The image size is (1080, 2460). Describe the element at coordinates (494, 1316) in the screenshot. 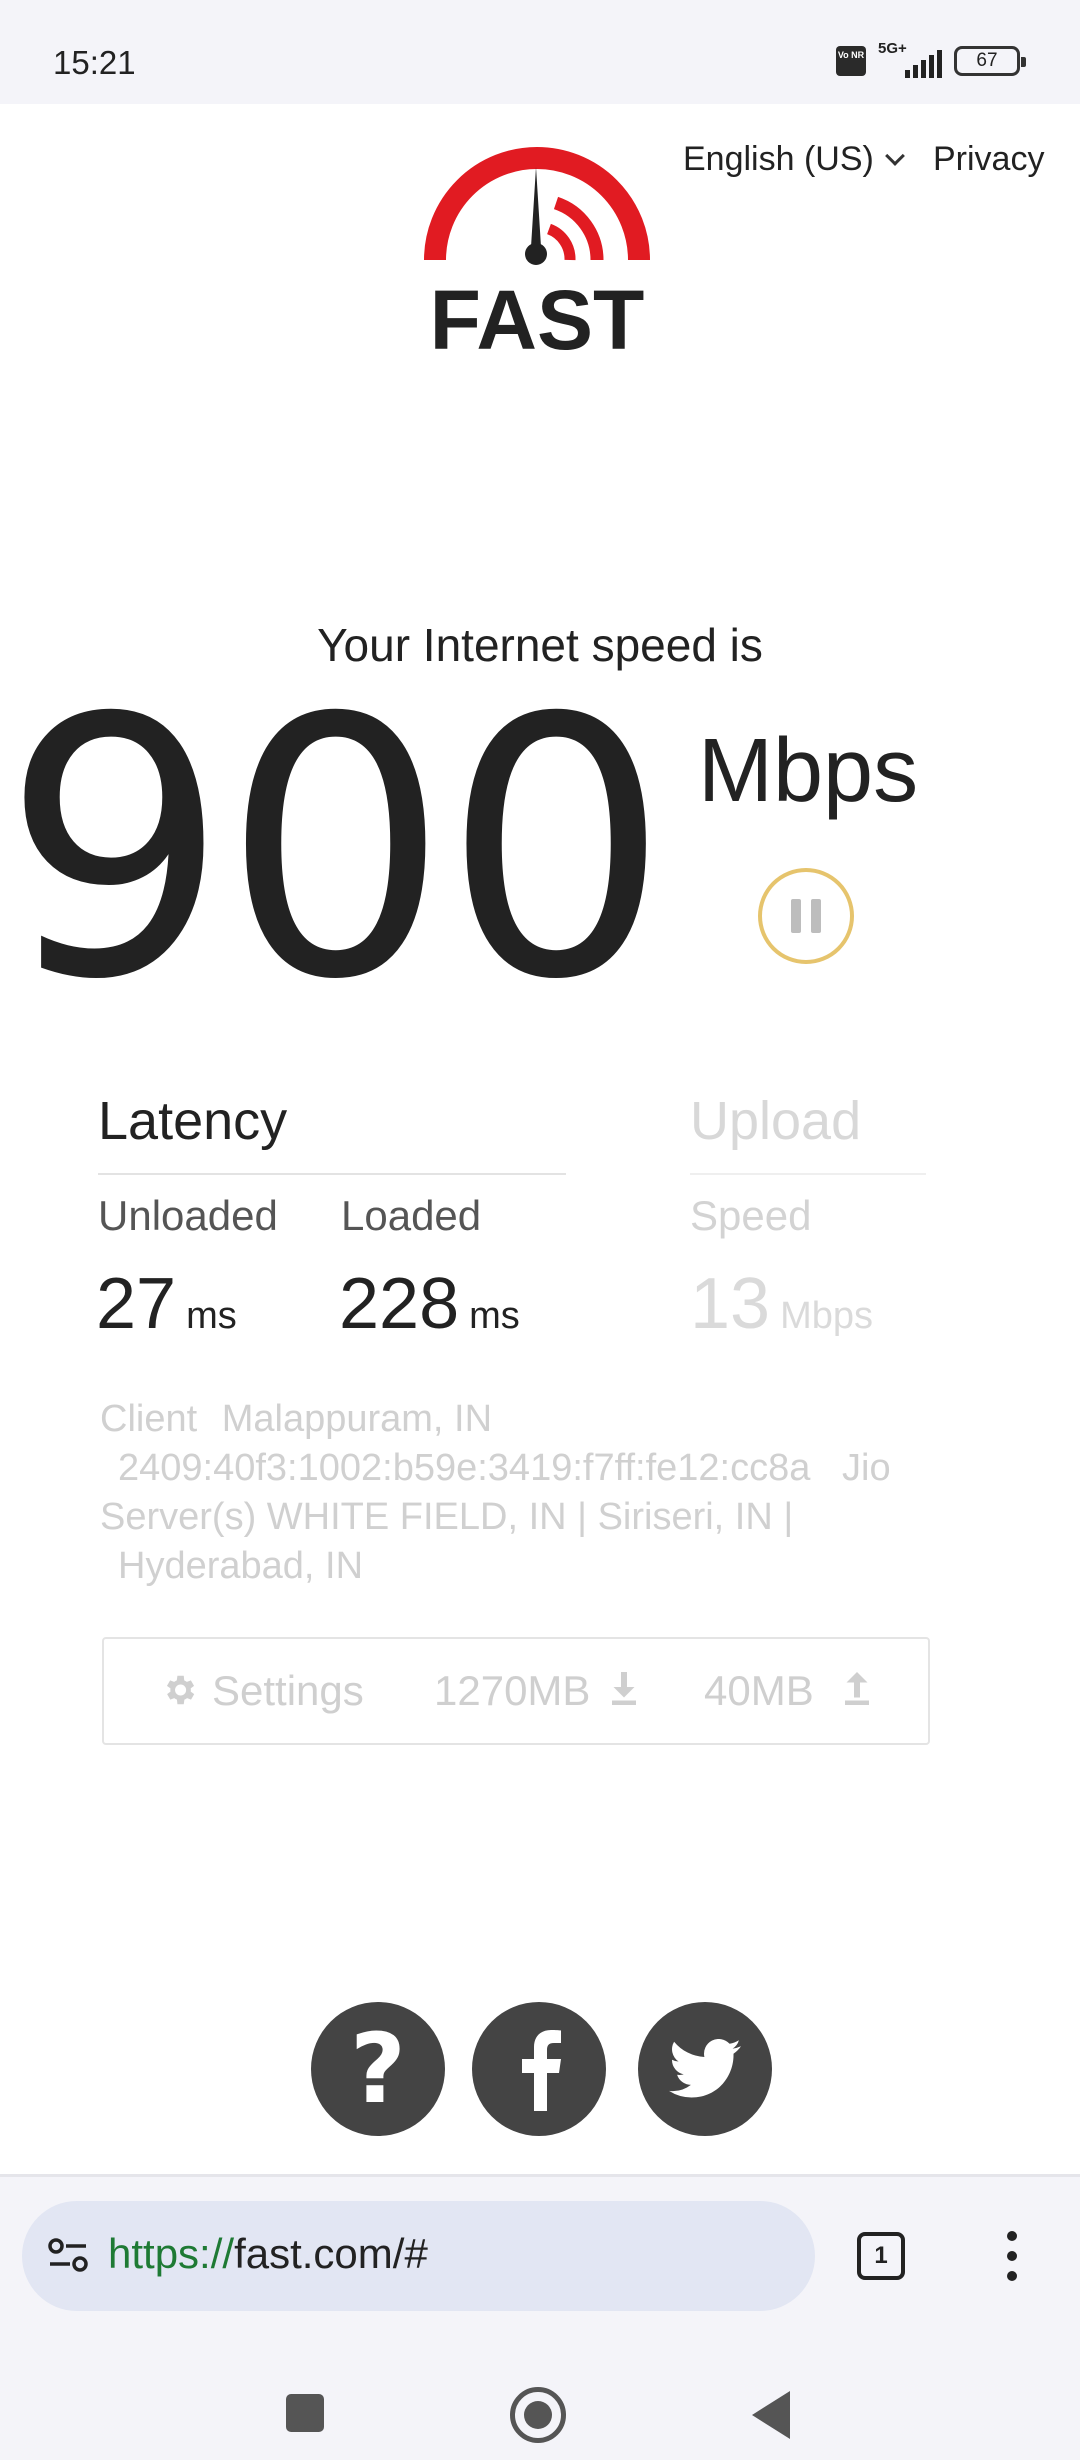

I see `loaded-unit: ms` at that location.